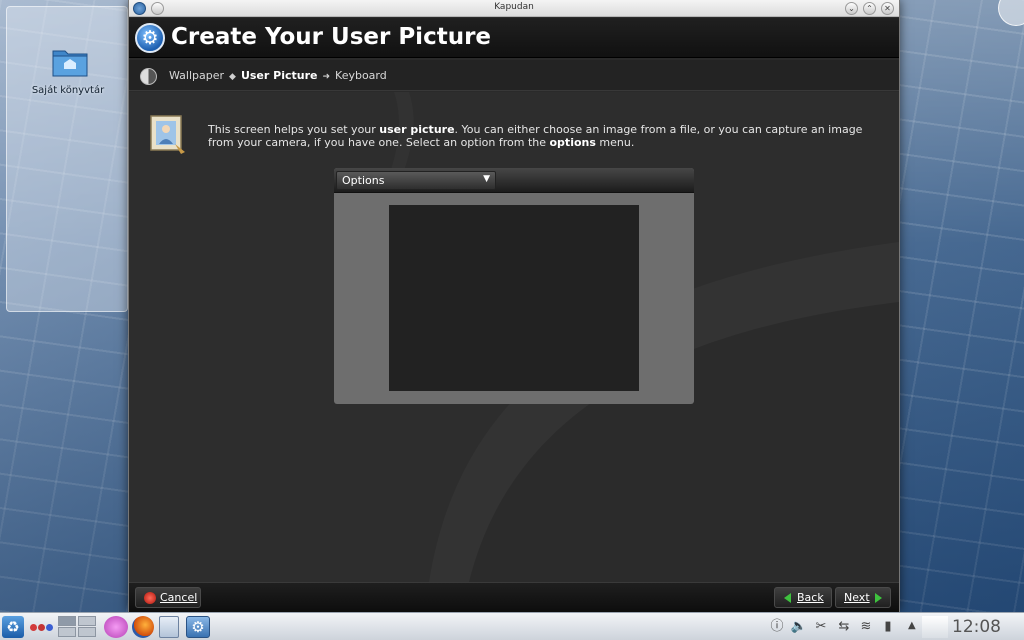 The image size is (1024, 640). I want to click on arrow-left-icon, so click(787, 598).